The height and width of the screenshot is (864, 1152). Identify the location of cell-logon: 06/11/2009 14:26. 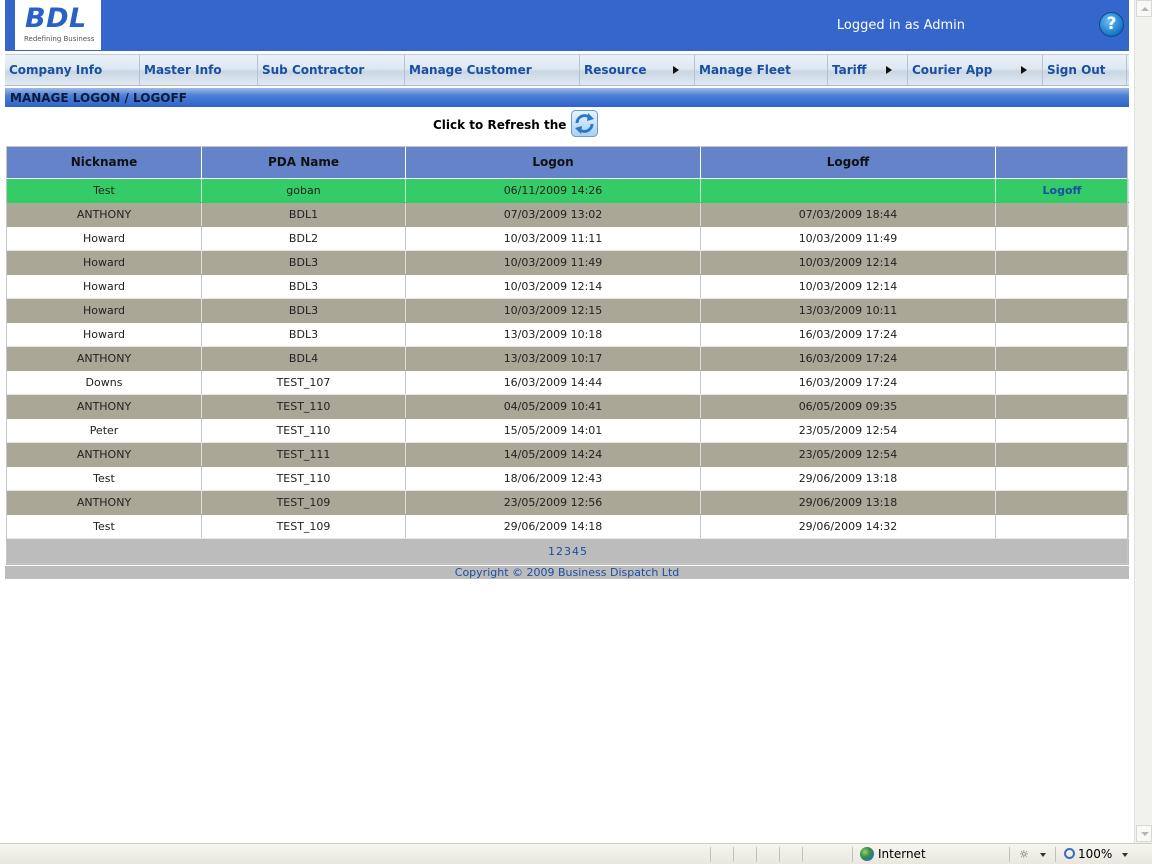
(553, 190).